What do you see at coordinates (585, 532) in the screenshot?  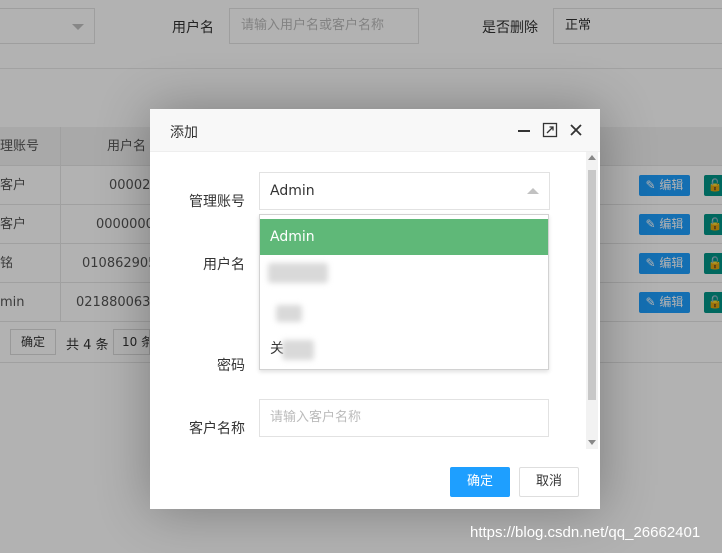 I see `watermark: https://blog.csdn.net/qq_26662401` at bounding box center [585, 532].